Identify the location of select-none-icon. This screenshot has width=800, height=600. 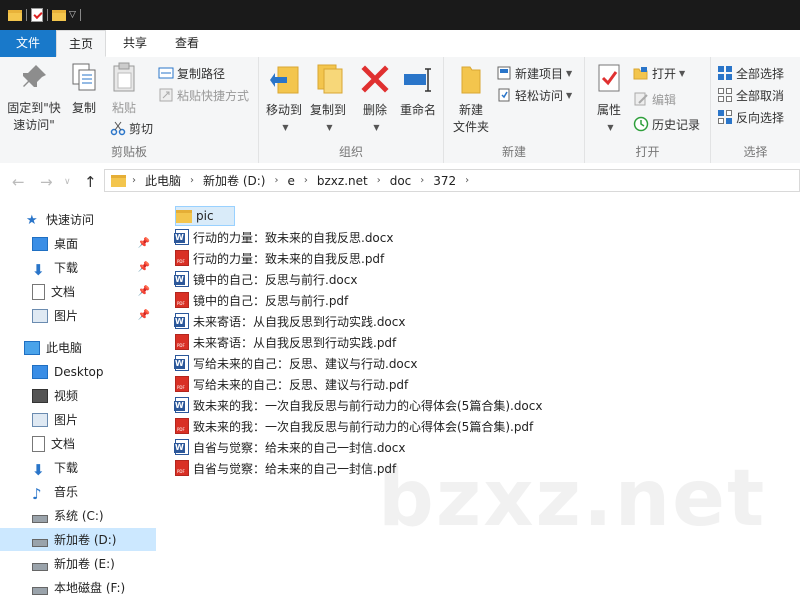
(725, 95).